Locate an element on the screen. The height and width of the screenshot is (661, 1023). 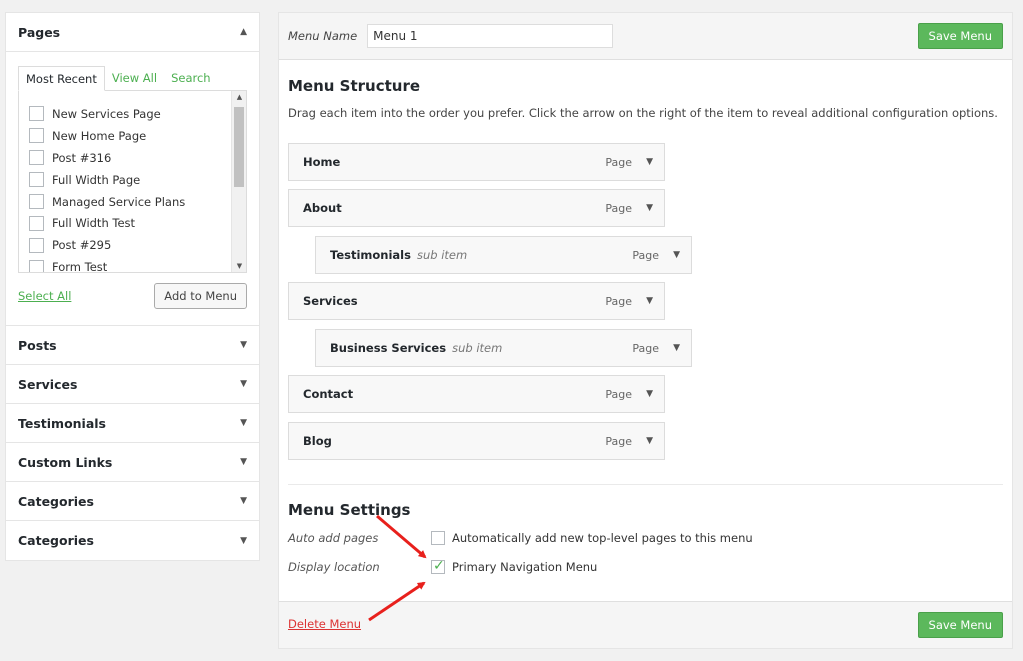
checkmark-icon: ✓ is located at coordinates (439, 566).